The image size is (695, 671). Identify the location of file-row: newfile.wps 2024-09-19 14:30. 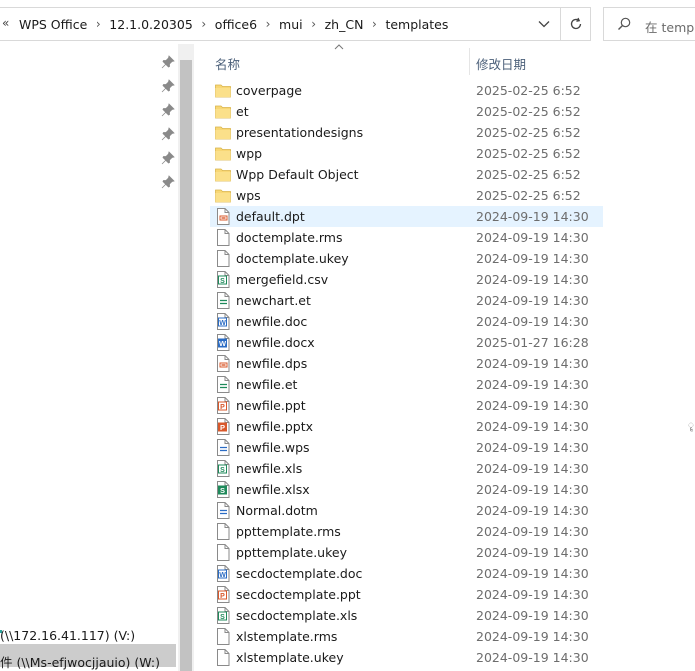
(406, 447).